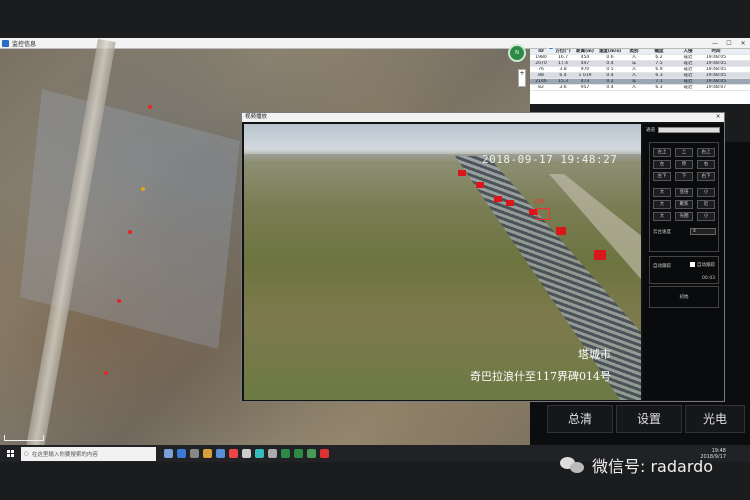 Image resolution: width=750 pixels, height=500 pixels. I want to click on pan-stop-button: 停, so click(684, 164).